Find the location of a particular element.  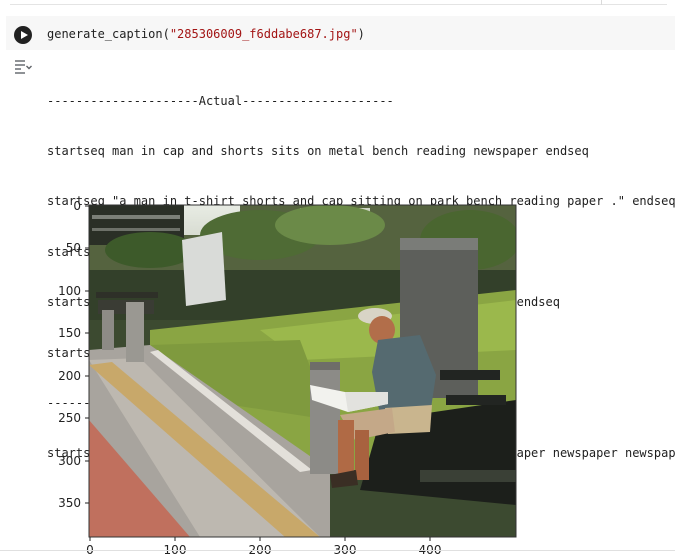

play-icon is located at coordinates (24, 34).